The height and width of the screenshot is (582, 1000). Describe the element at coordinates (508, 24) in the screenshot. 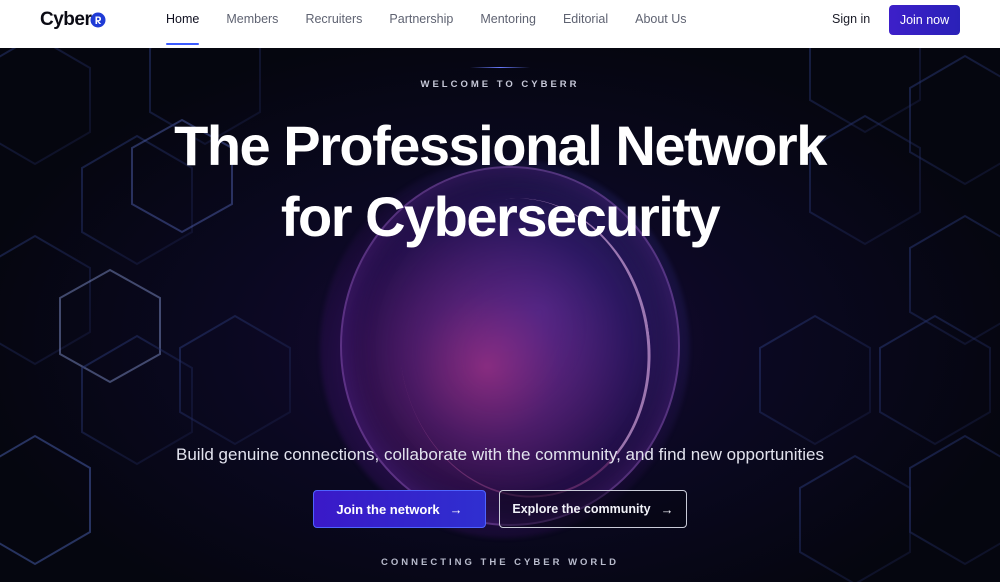

I see `nav-mentoring: Mentoring` at that location.